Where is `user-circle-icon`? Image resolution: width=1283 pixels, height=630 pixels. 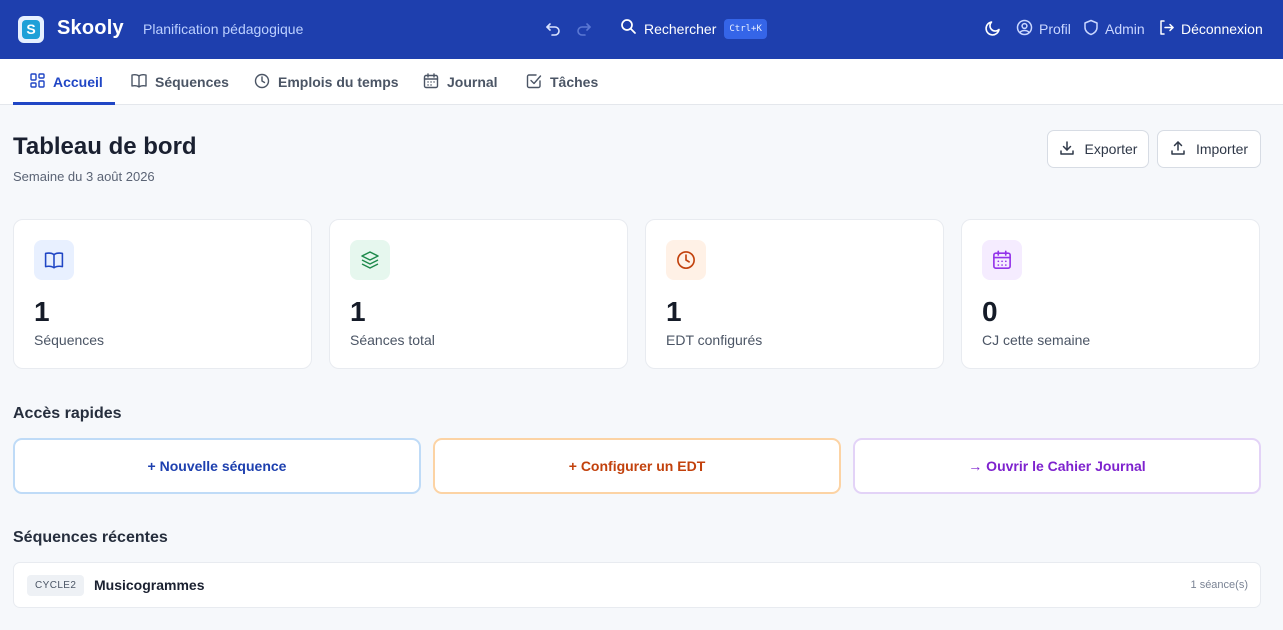 user-circle-icon is located at coordinates (1027, 29).